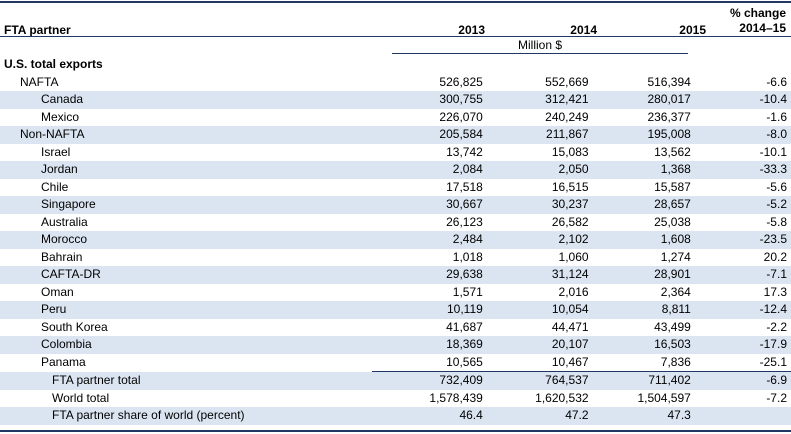 This screenshot has height=434, width=791. What do you see at coordinates (639, 380) in the screenshot?
I see `value-2015: 711,402` at bounding box center [639, 380].